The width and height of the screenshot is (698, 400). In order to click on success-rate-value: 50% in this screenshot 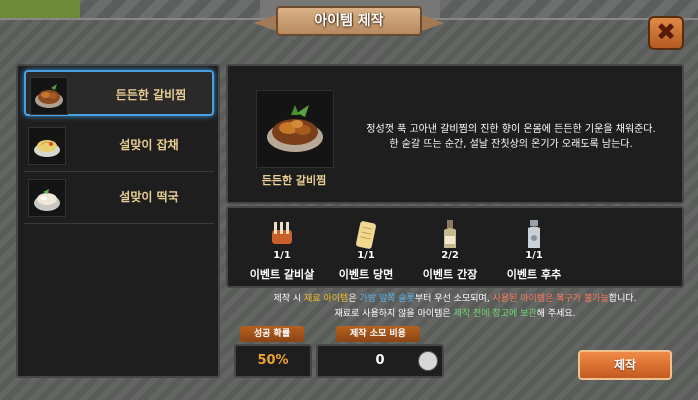, I will do `click(273, 361)`.